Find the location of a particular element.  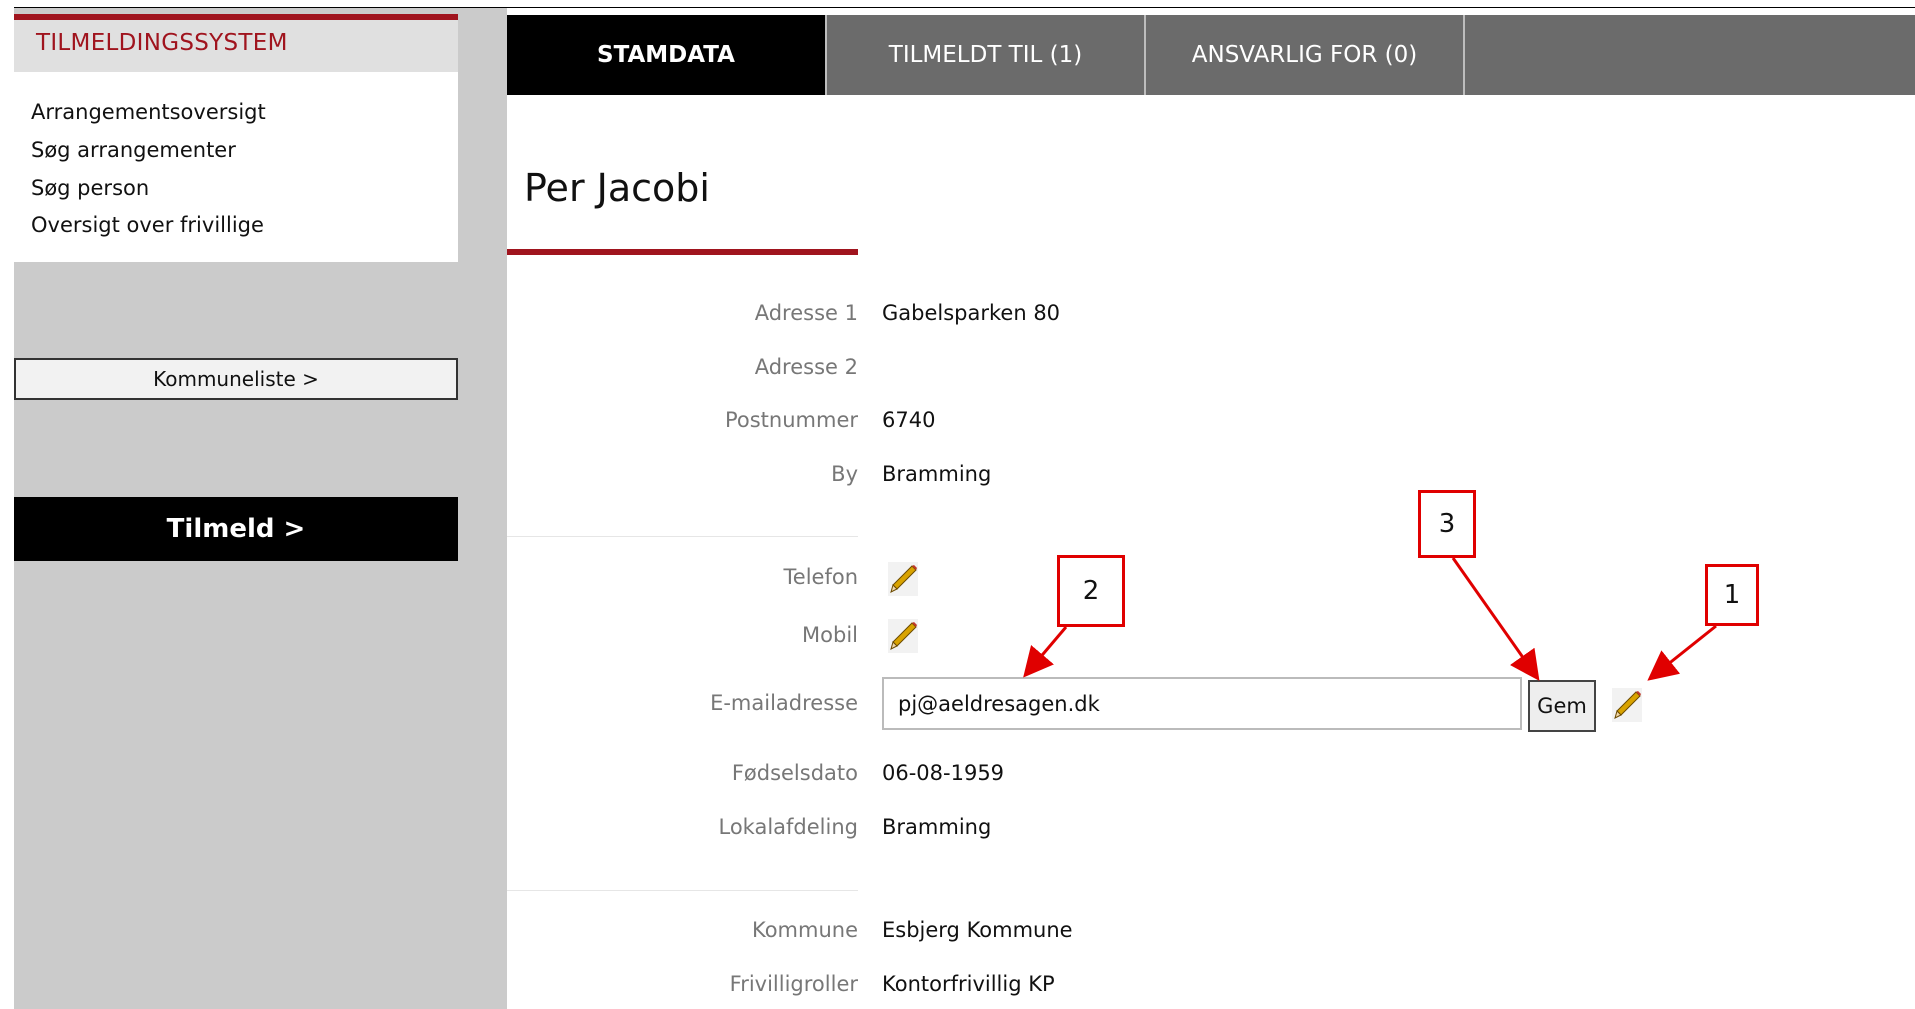

fodselsdato-value: 06-08-1959 is located at coordinates (943, 773).